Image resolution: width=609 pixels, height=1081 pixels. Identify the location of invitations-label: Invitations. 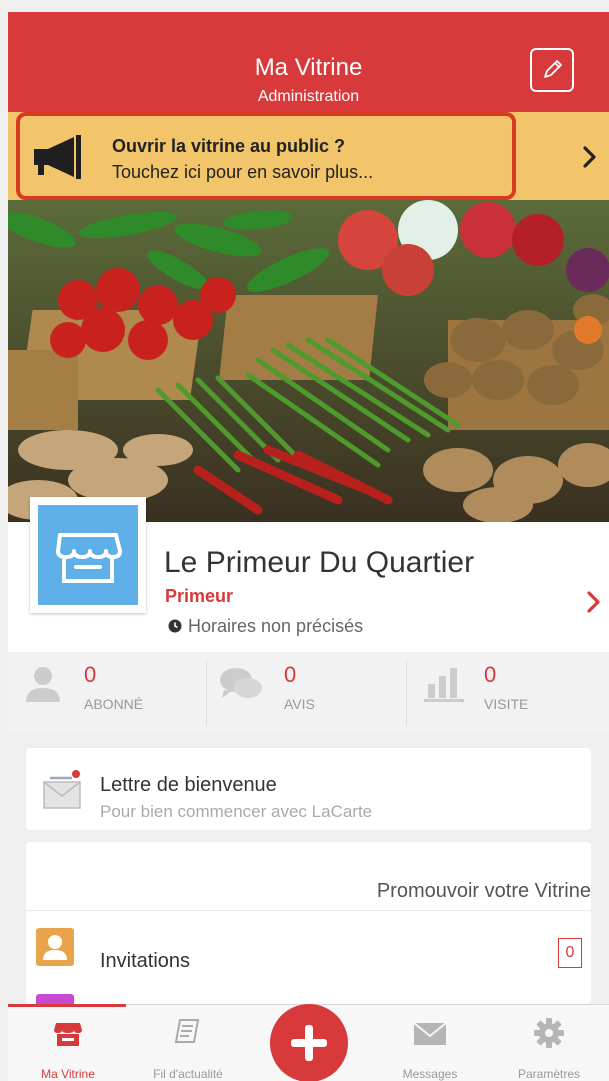
(145, 961).